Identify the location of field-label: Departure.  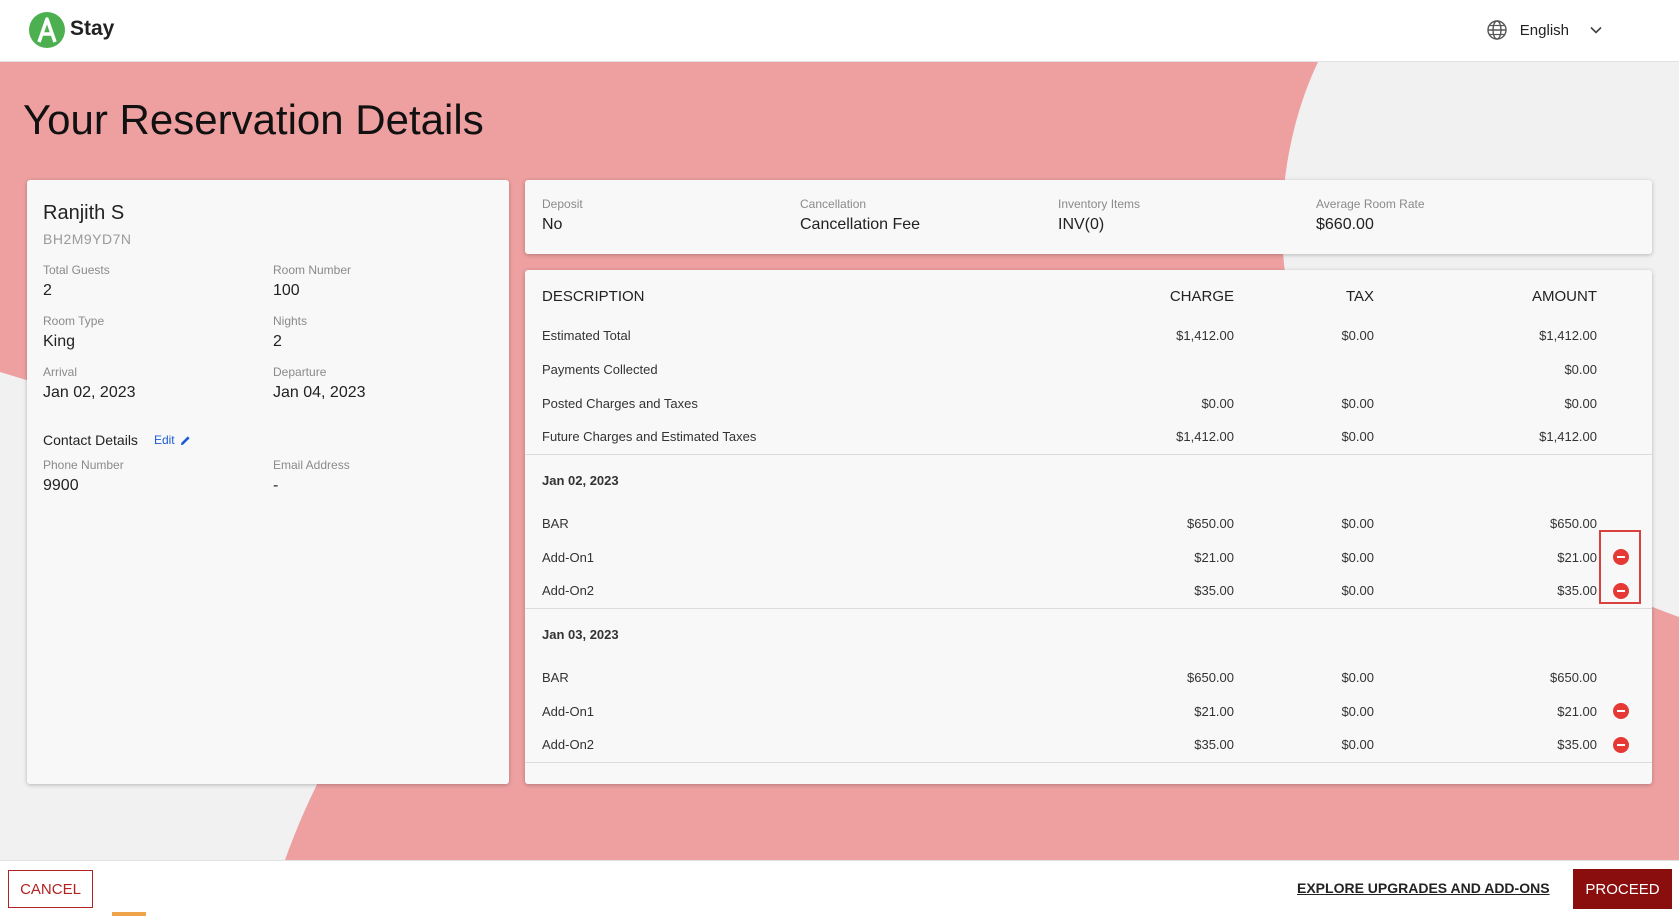
(300, 372).